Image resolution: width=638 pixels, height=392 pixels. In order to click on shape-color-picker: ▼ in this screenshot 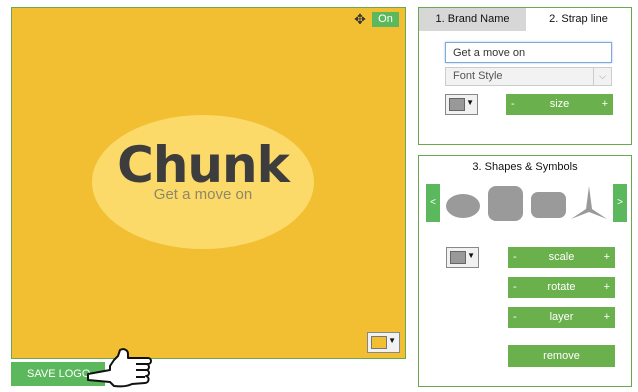, I will do `click(462, 257)`.